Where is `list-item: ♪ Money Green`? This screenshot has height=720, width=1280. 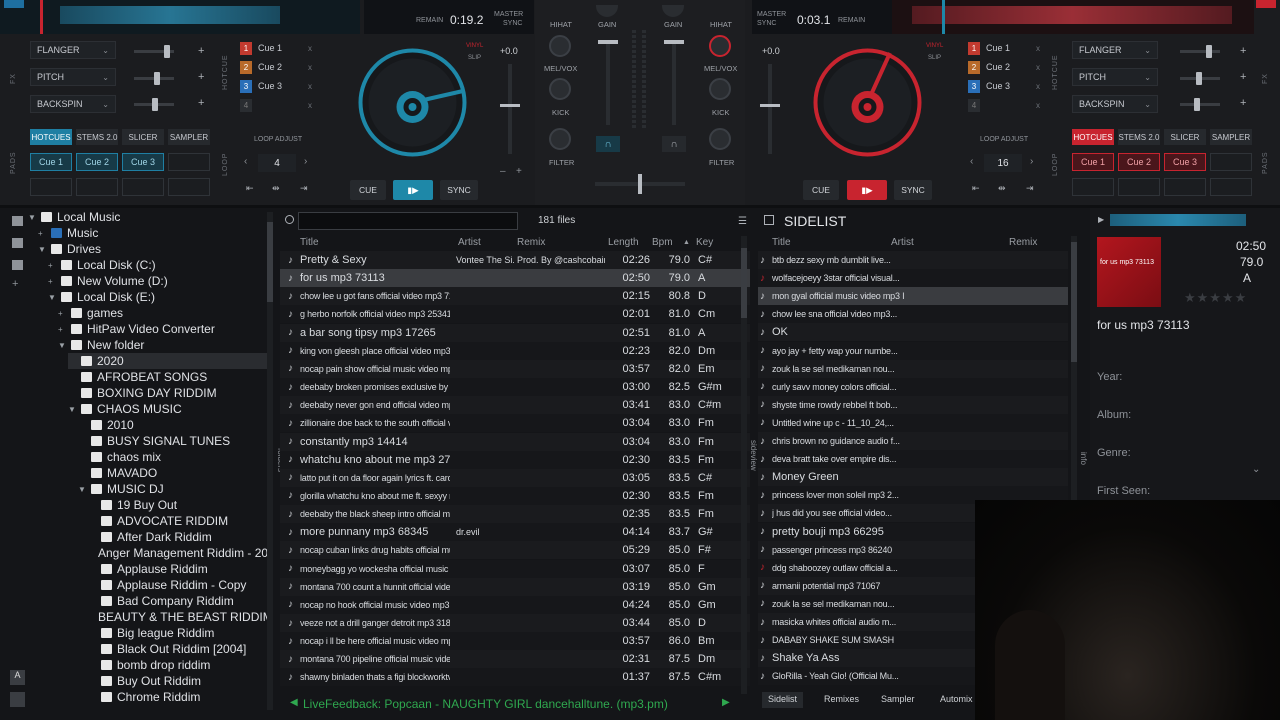
list-item: ♪ Money Green is located at coordinates (913, 477).